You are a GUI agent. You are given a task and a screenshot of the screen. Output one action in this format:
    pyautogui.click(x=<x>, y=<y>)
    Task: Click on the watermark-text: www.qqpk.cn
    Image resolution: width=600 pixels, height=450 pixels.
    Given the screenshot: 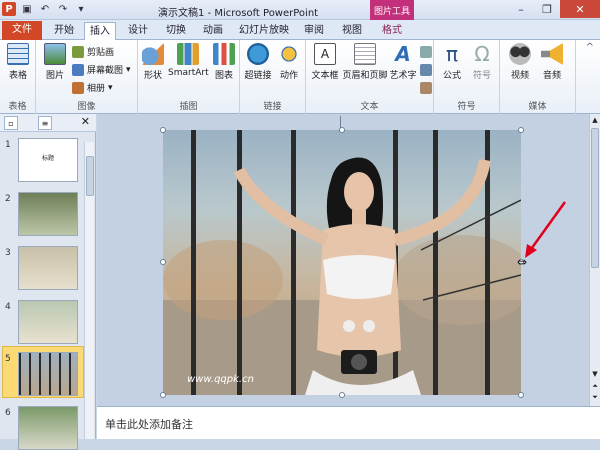 What is the action you would take?
    pyautogui.click(x=220, y=379)
    